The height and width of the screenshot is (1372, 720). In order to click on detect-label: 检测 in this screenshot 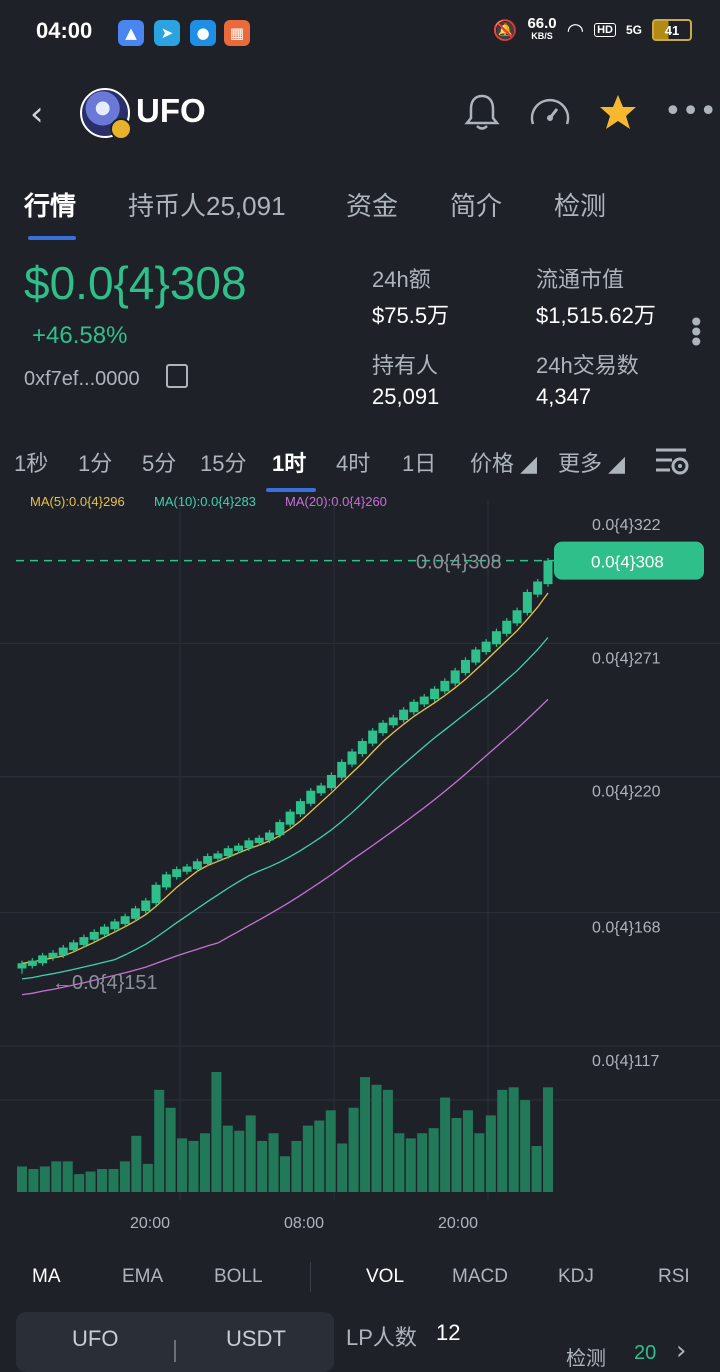, I will do `click(586, 1356)`.